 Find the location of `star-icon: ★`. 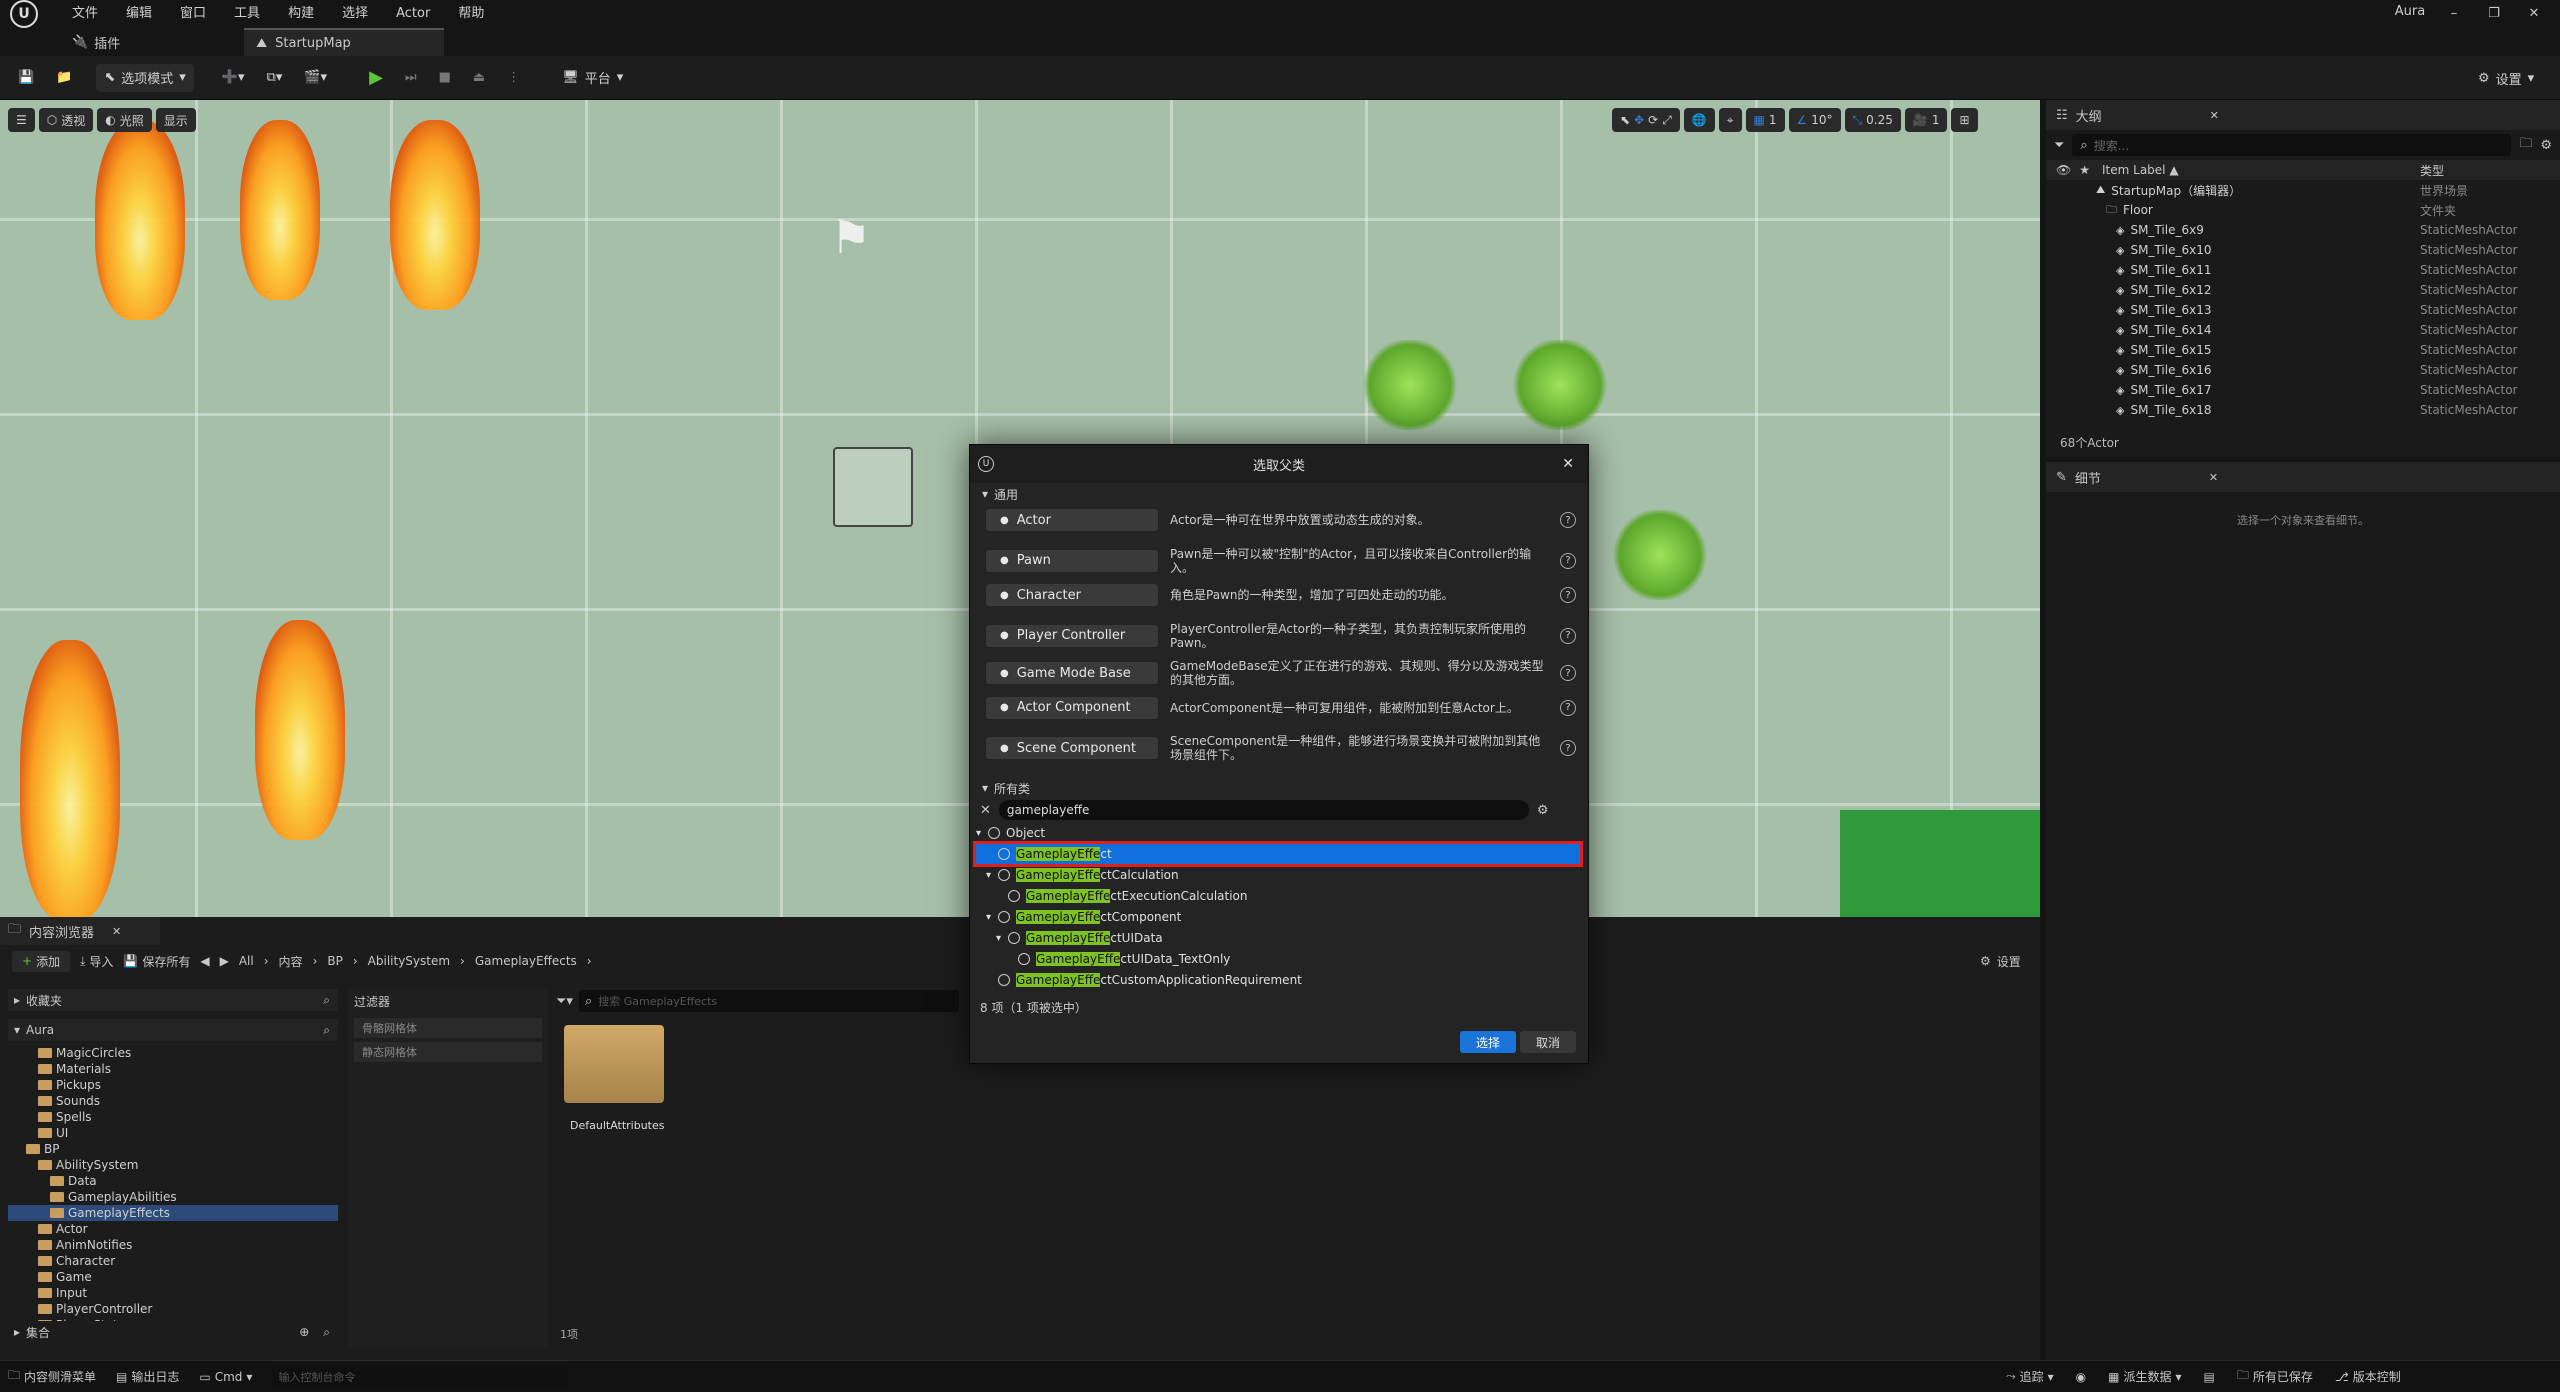

star-icon: ★ is located at coordinates (2084, 170).